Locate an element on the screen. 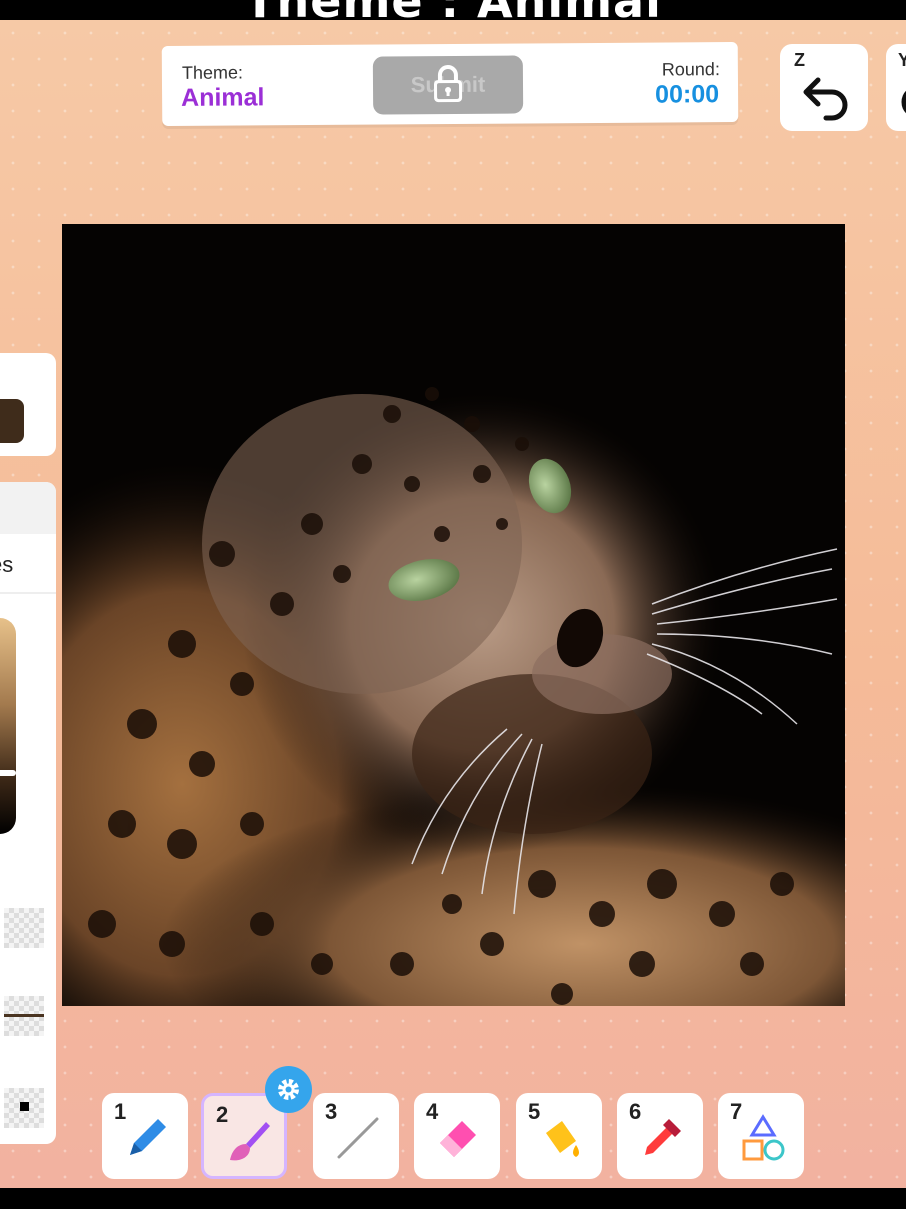  eraser-icon is located at coordinates (458, 1139).